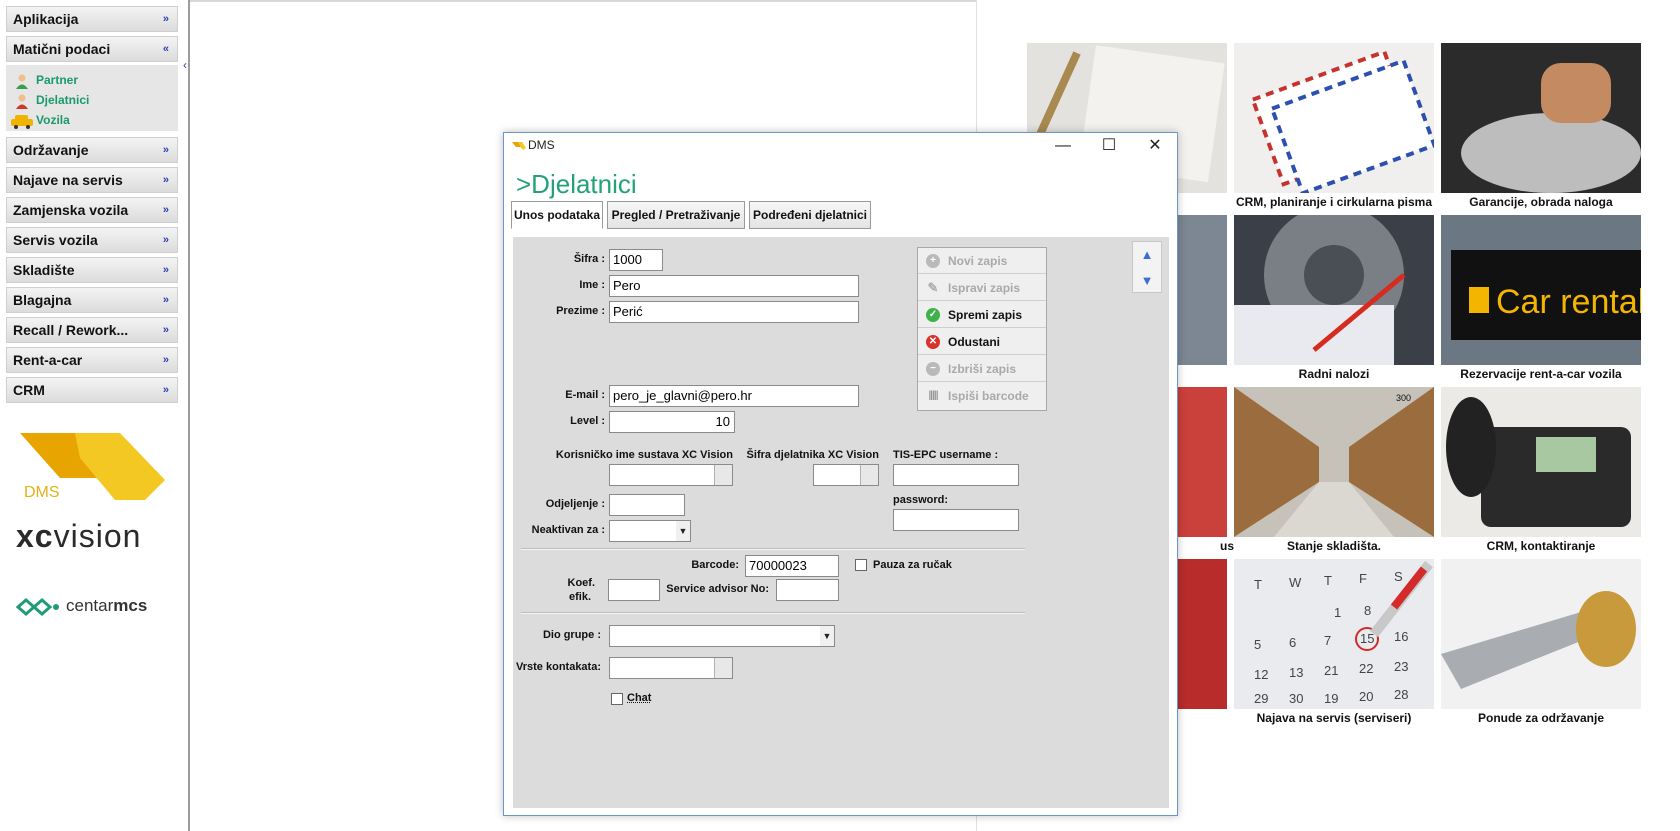 This screenshot has width=1680, height=831. I want to click on menu-rent-a-car: Rent-a-car », so click(92, 360).